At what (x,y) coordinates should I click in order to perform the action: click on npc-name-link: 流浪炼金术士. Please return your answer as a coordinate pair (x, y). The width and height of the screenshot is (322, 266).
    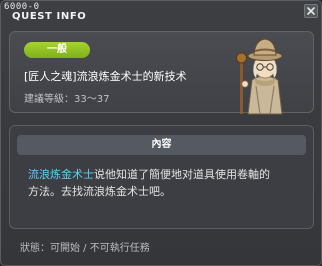
    Looking at the image, I should click on (61, 174).